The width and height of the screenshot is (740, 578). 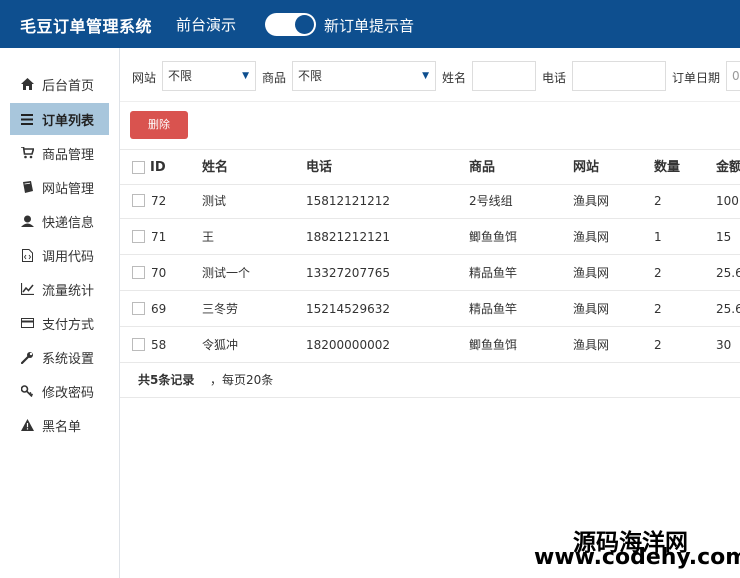 I want to click on cell-name: 测试, so click(x=214, y=201).